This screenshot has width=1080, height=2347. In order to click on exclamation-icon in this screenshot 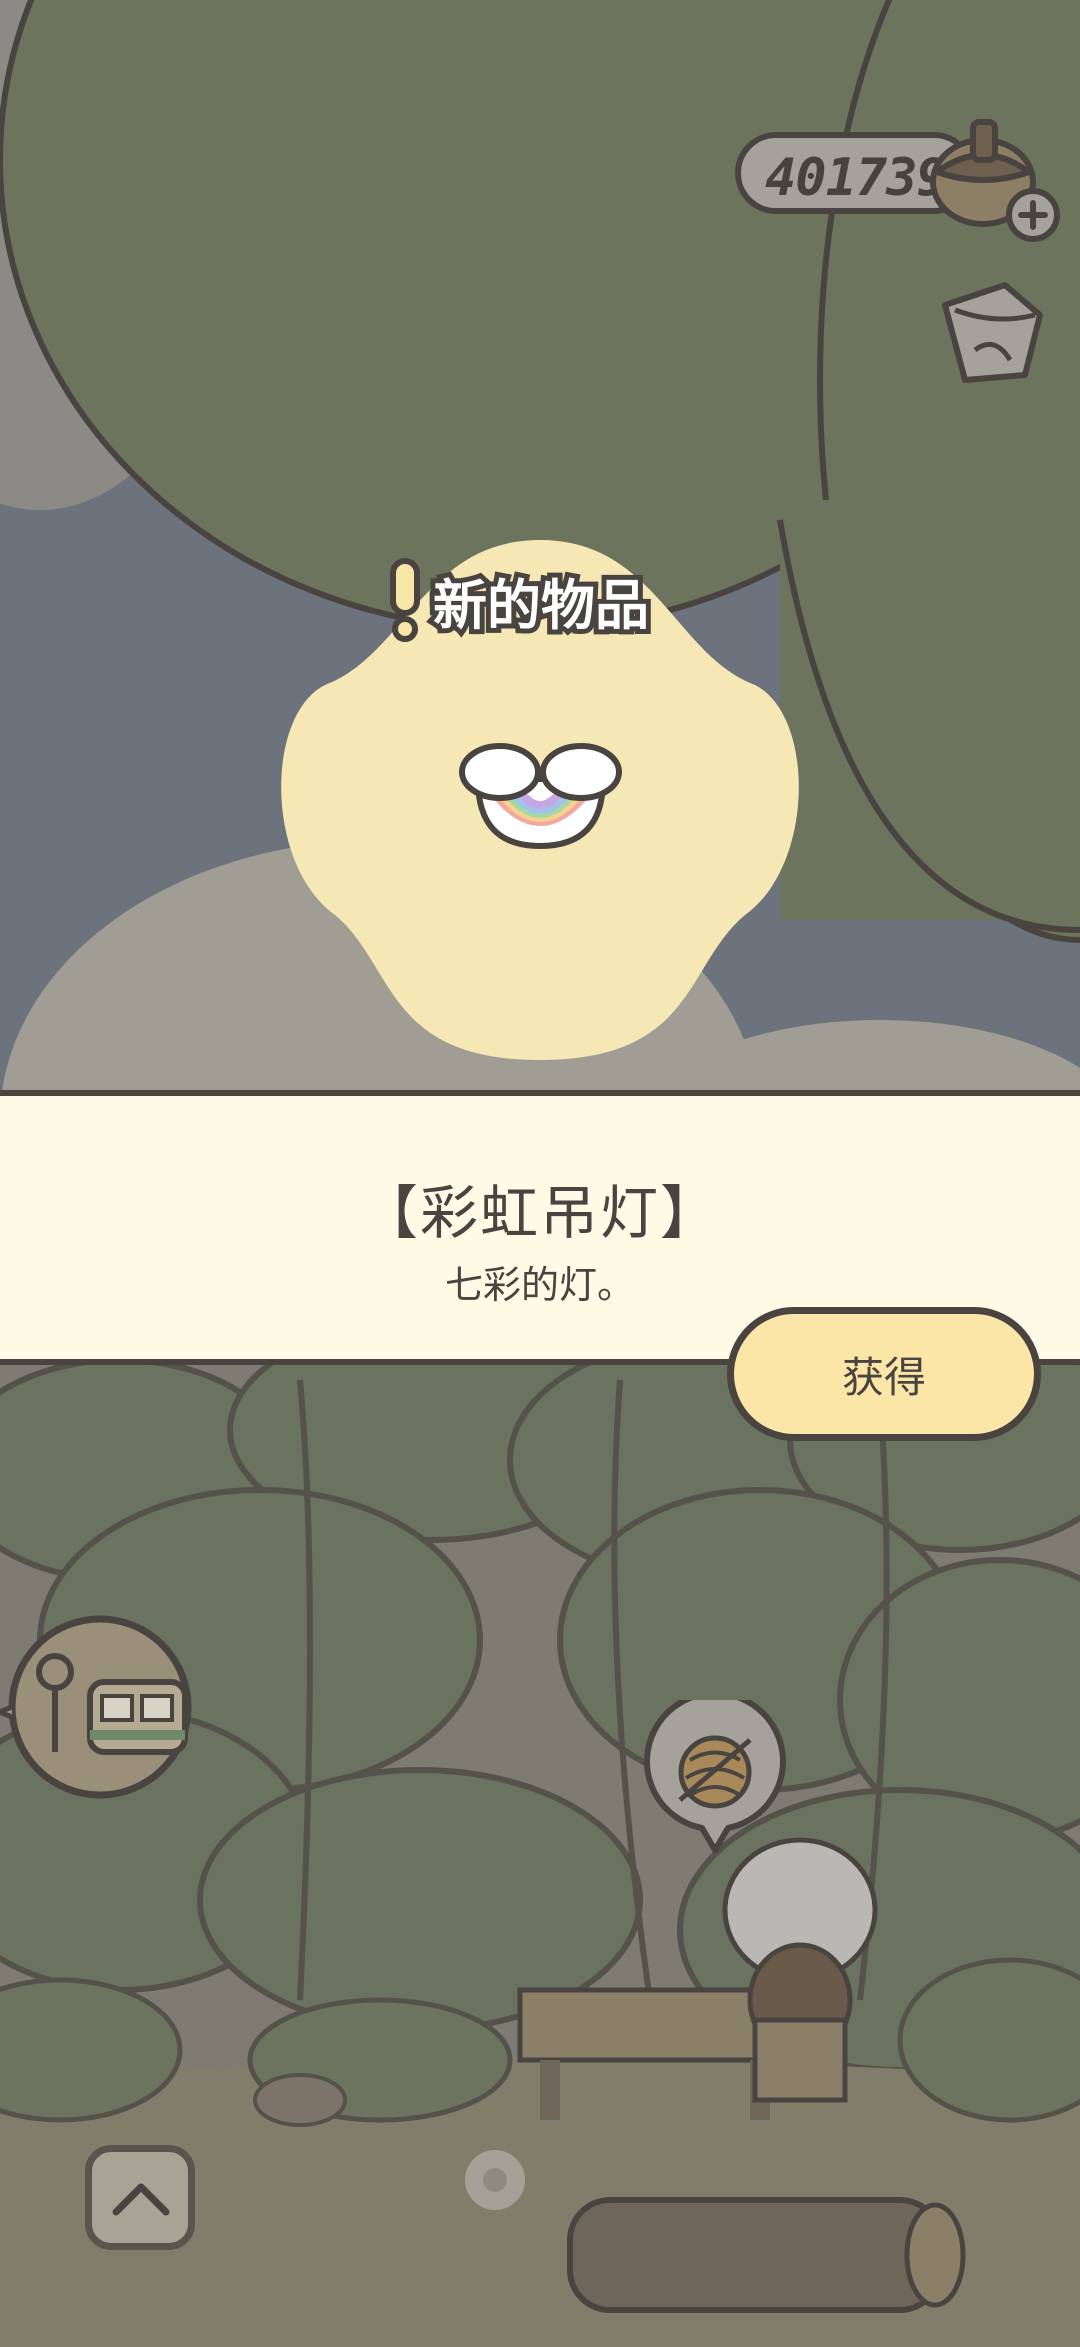, I will do `click(405, 600)`.